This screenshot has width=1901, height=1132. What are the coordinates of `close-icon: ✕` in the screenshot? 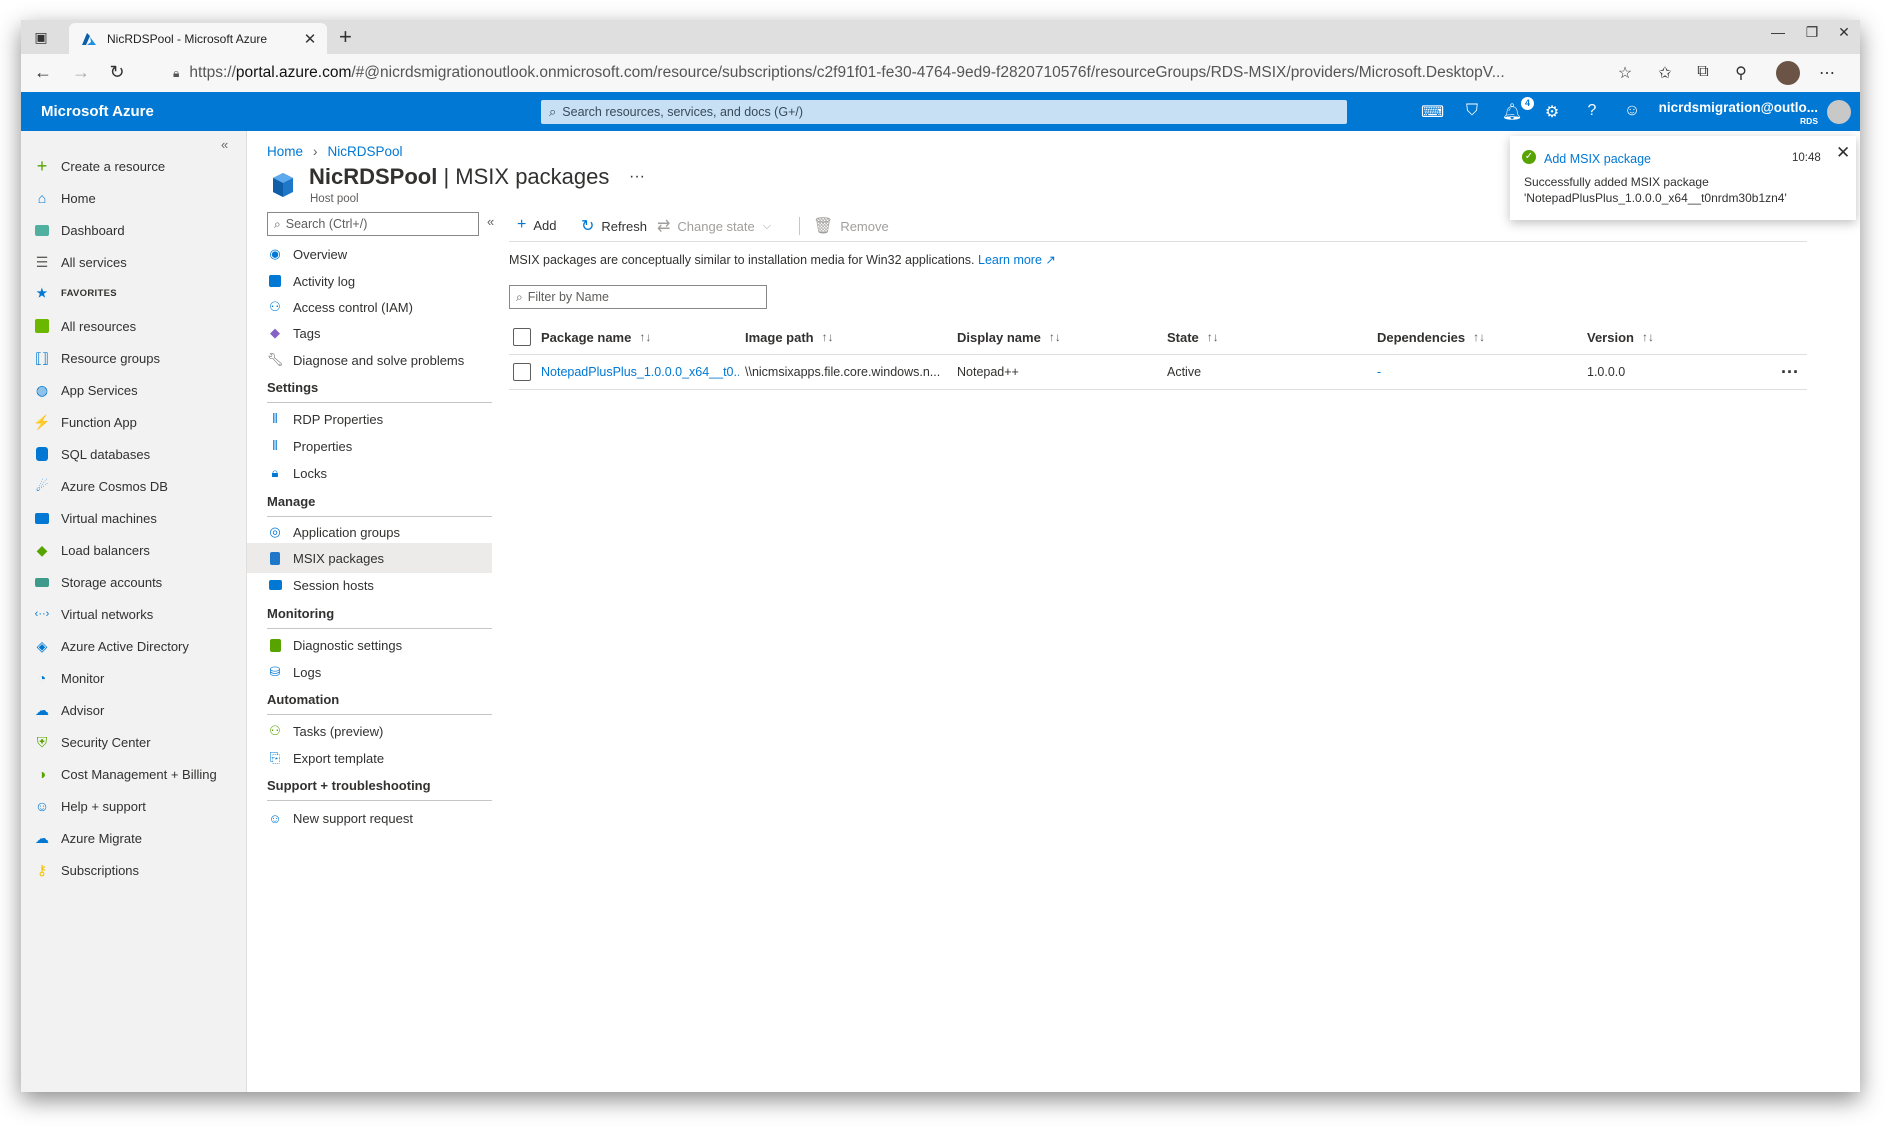 It's located at (1843, 153).